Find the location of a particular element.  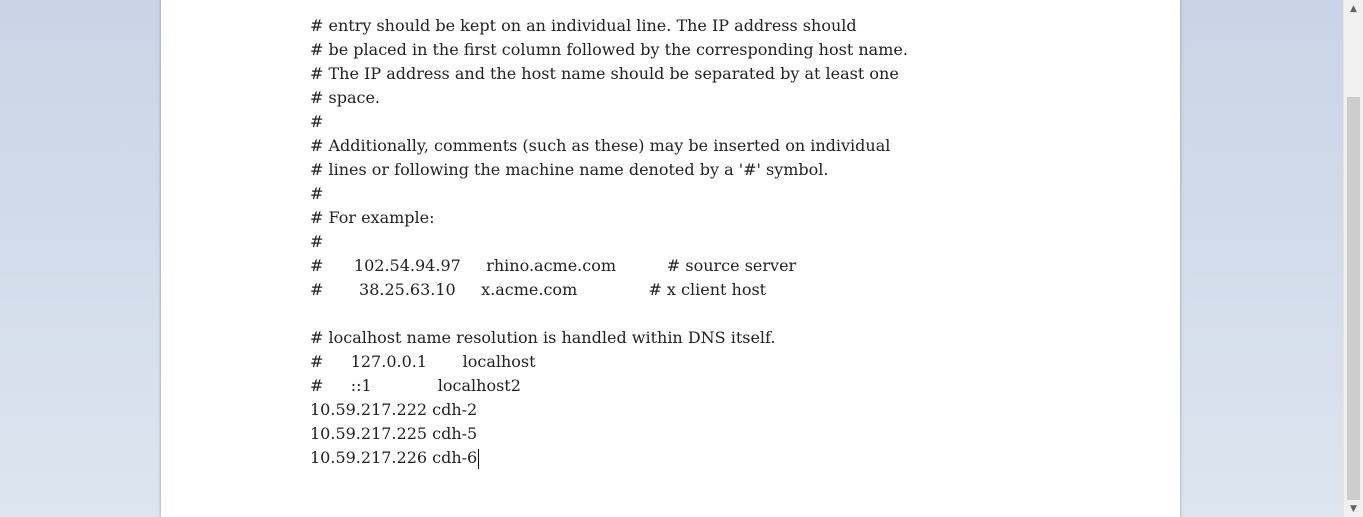

vertical-scrollbar: ▲ ▼ is located at coordinates (1353, 258).